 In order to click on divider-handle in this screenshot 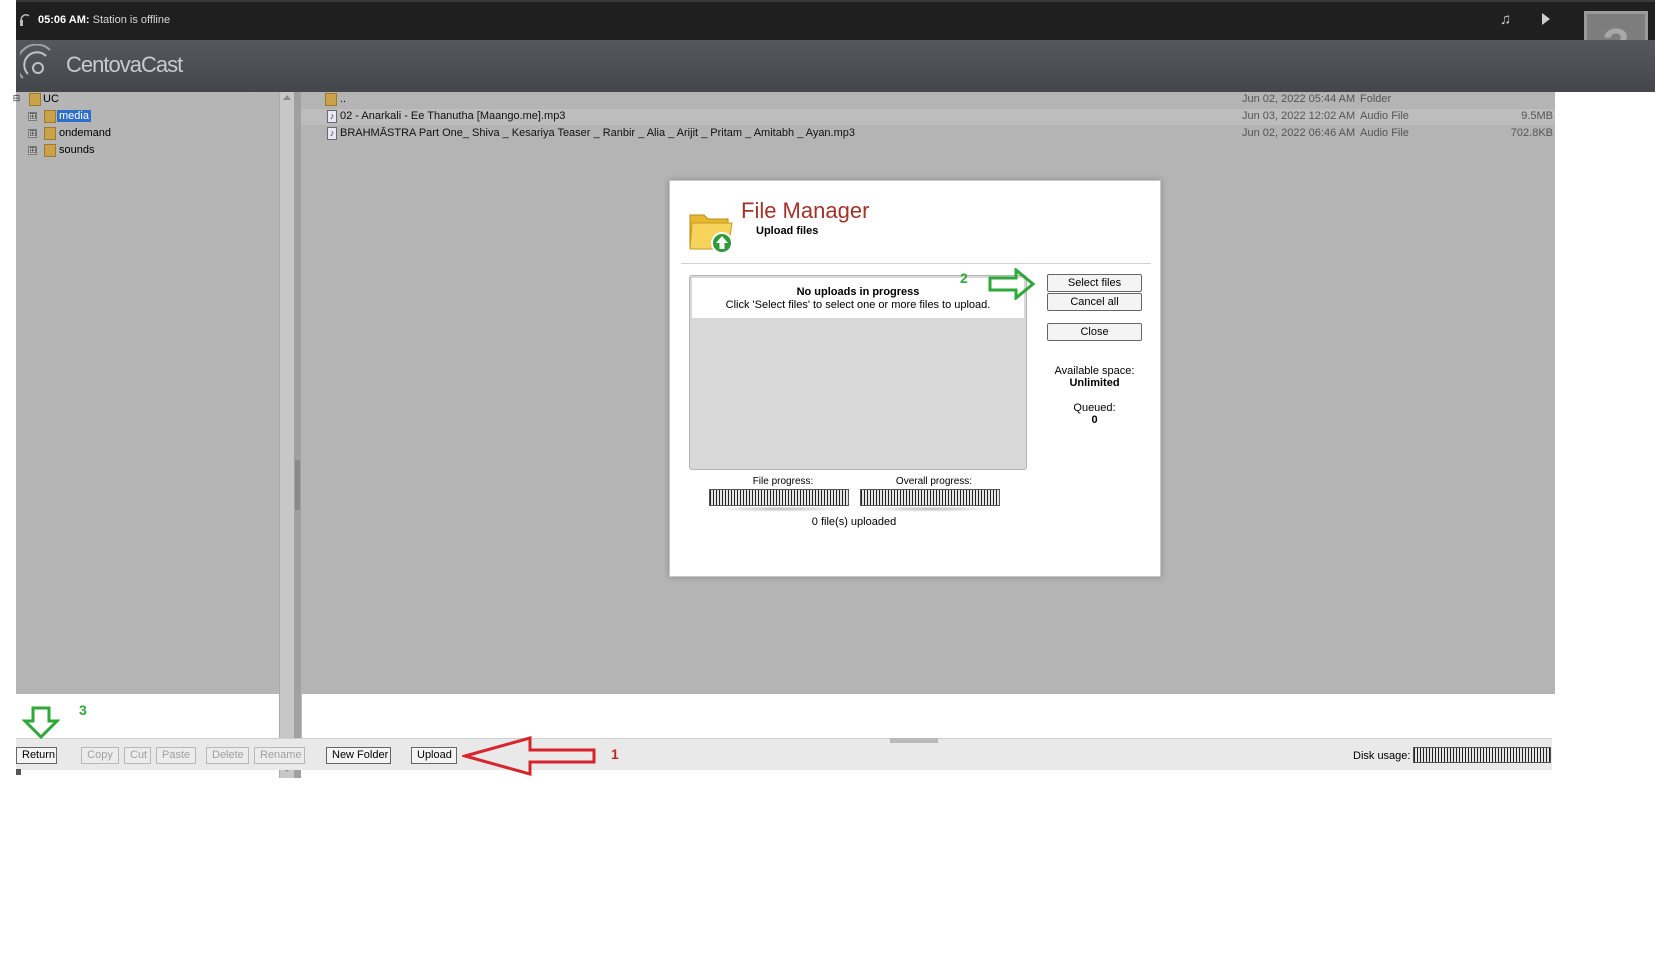, I will do `click(297, 485)`.